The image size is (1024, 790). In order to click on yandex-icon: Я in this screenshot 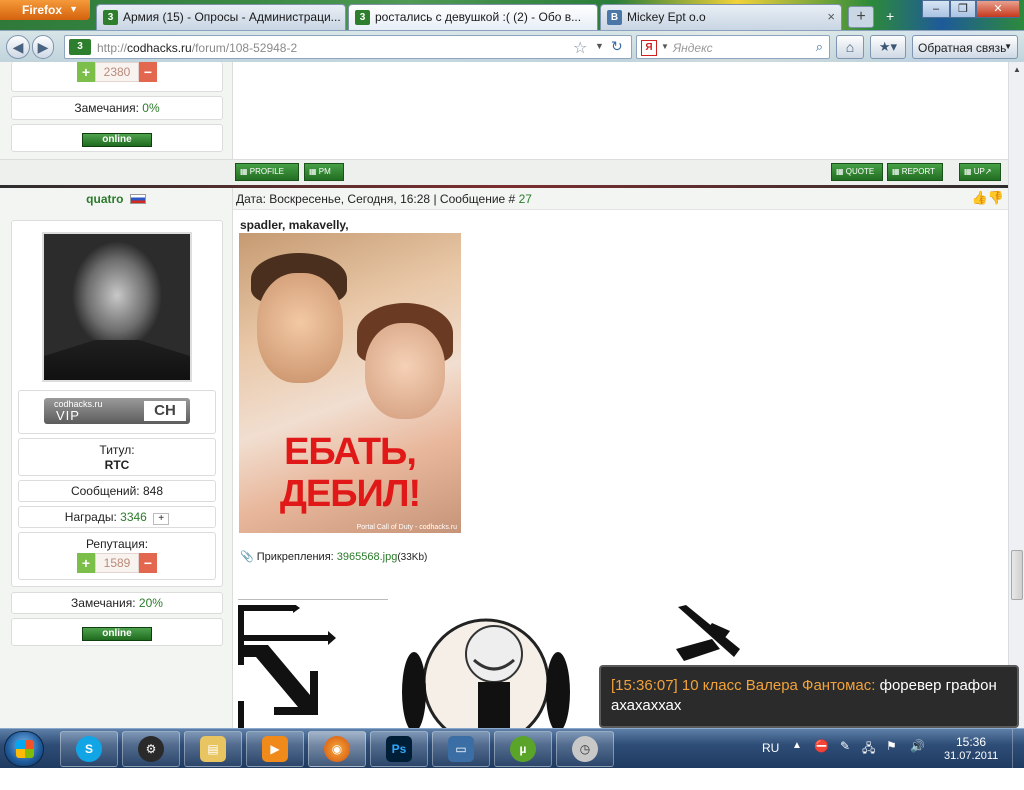, I will do `click(649, 48)`.